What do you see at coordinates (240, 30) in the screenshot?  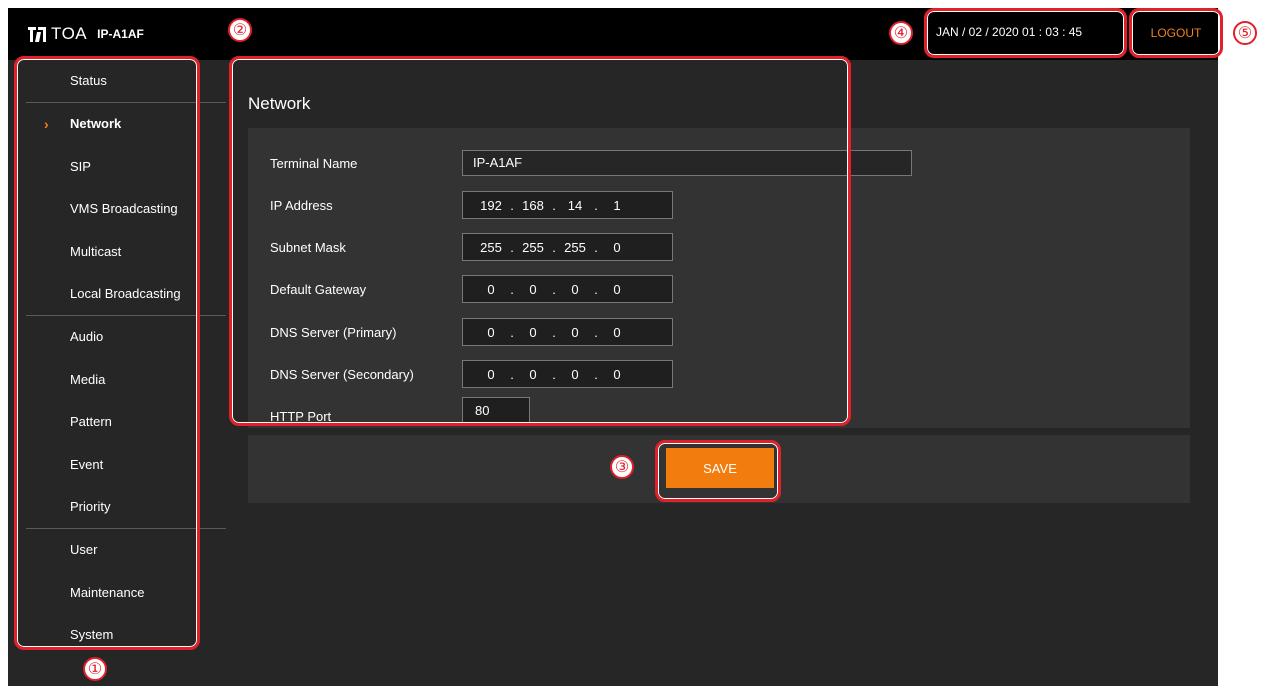 I see `callout-number: ②` at bounding box center [240, 30].